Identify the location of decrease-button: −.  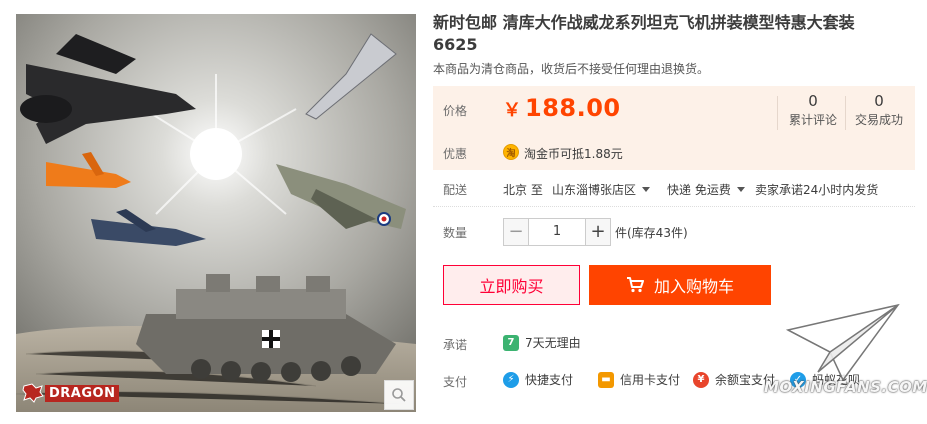
(516, 232).